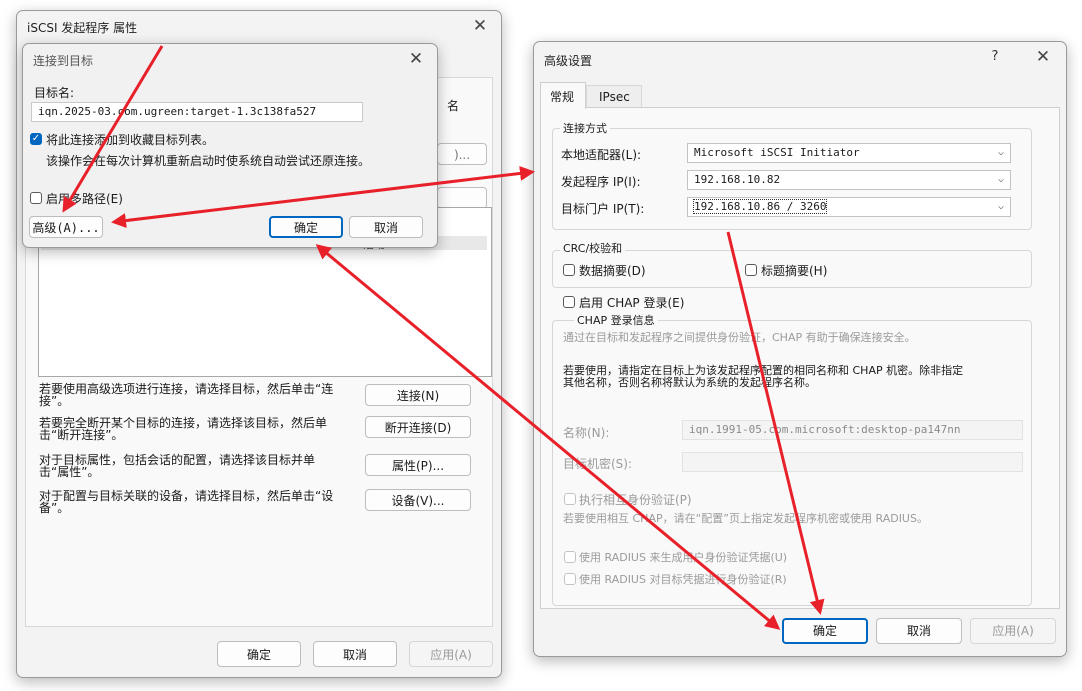 The height and width of the screenshot is (691, 1082). I want to click on connect-titlebar: 连接到目标 ✕, so click(230, 59).